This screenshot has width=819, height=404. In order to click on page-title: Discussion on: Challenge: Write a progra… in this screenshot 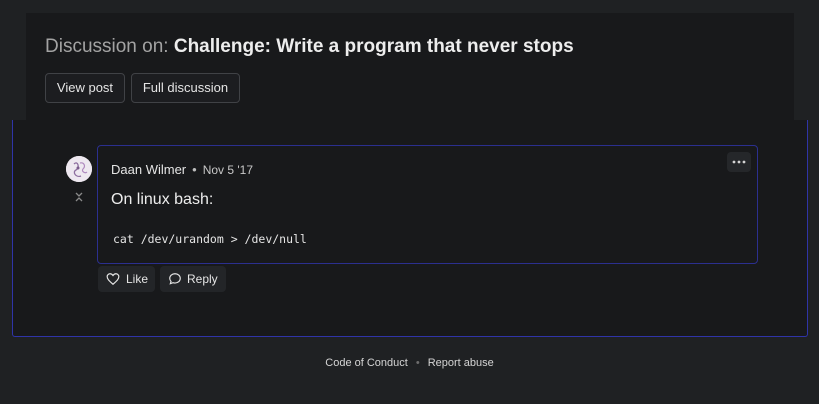, I will do `click(309, 47)`.